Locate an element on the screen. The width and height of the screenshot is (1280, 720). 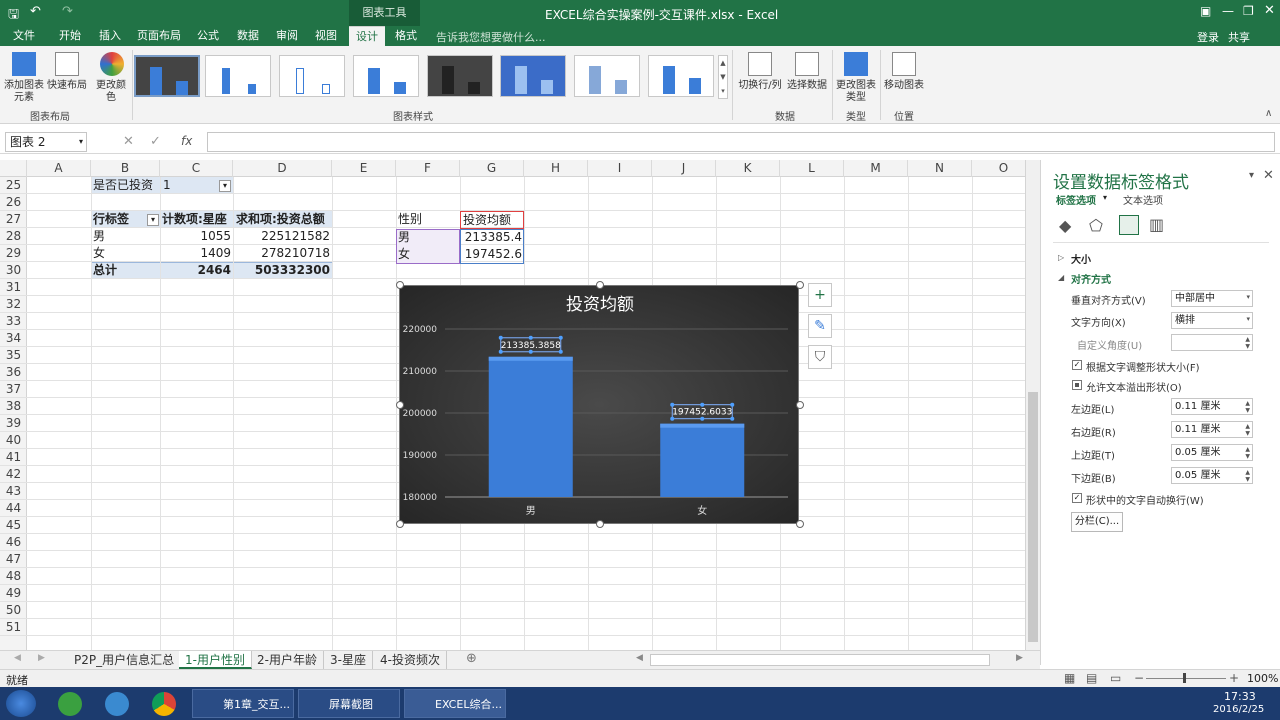
table2-avg: 197452.6 is located at coordinates (491, 254).